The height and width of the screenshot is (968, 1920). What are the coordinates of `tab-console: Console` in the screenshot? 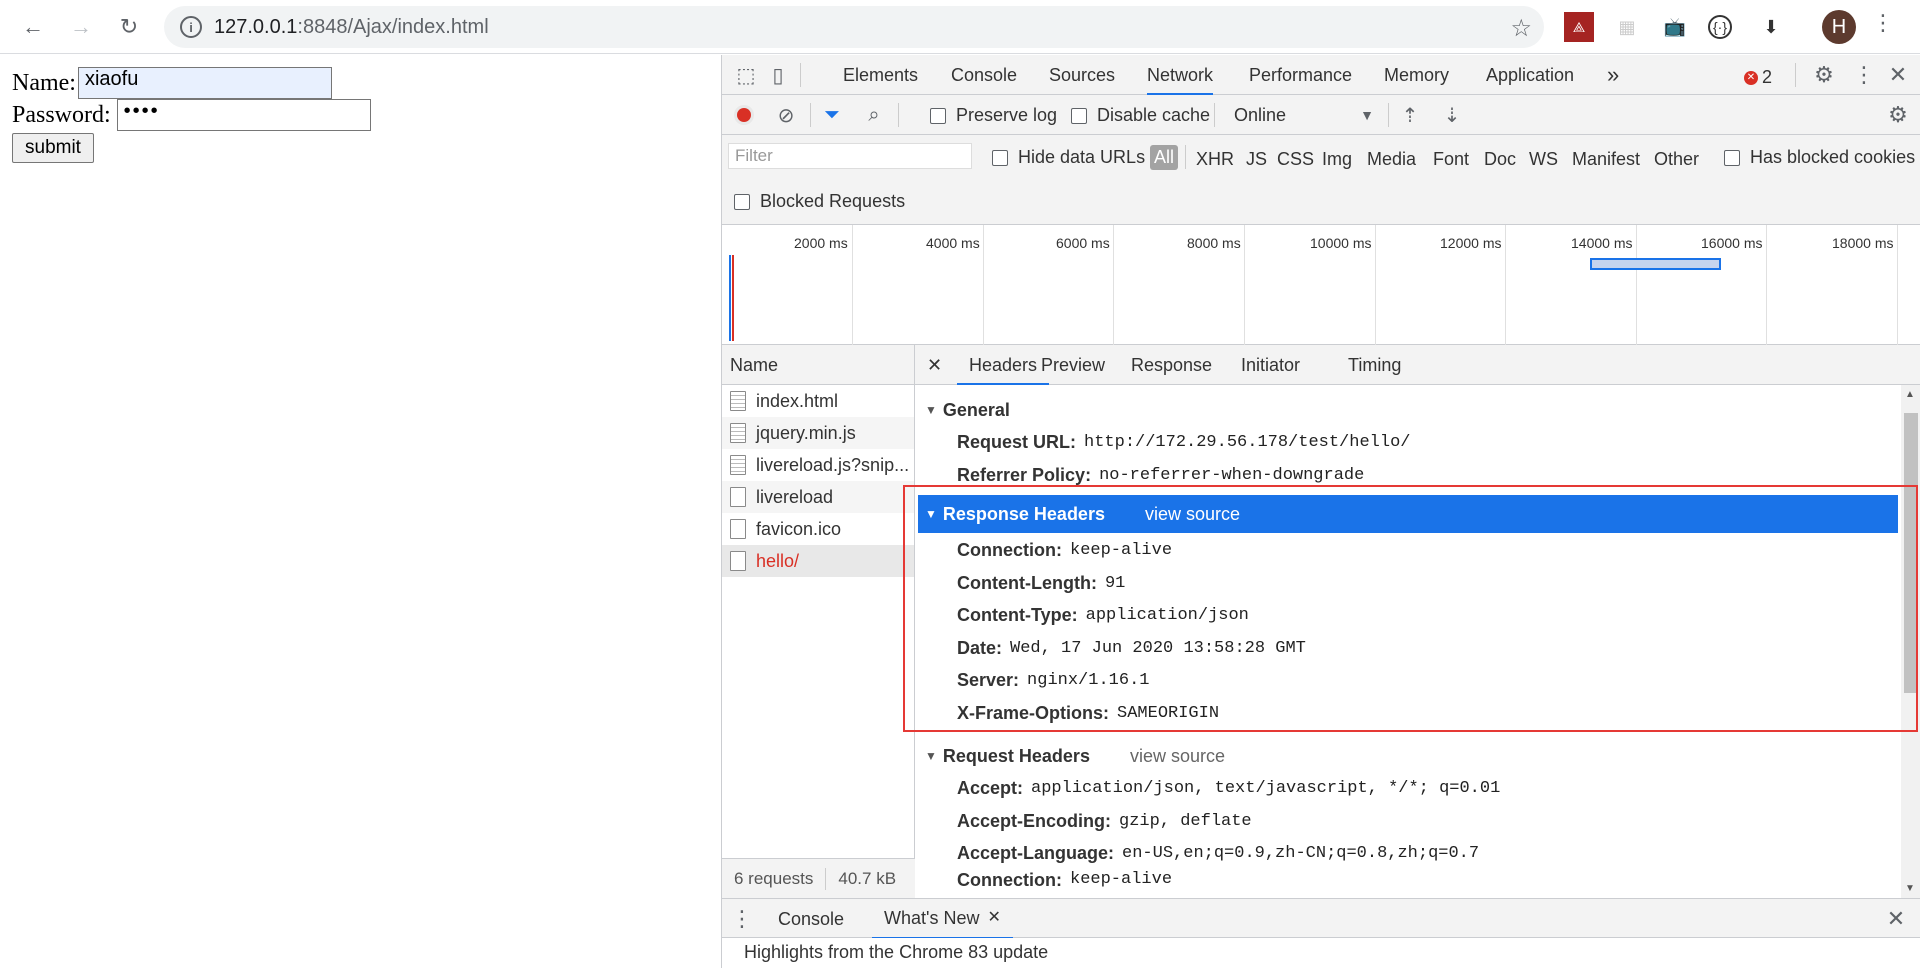 It's located at (984, 75).